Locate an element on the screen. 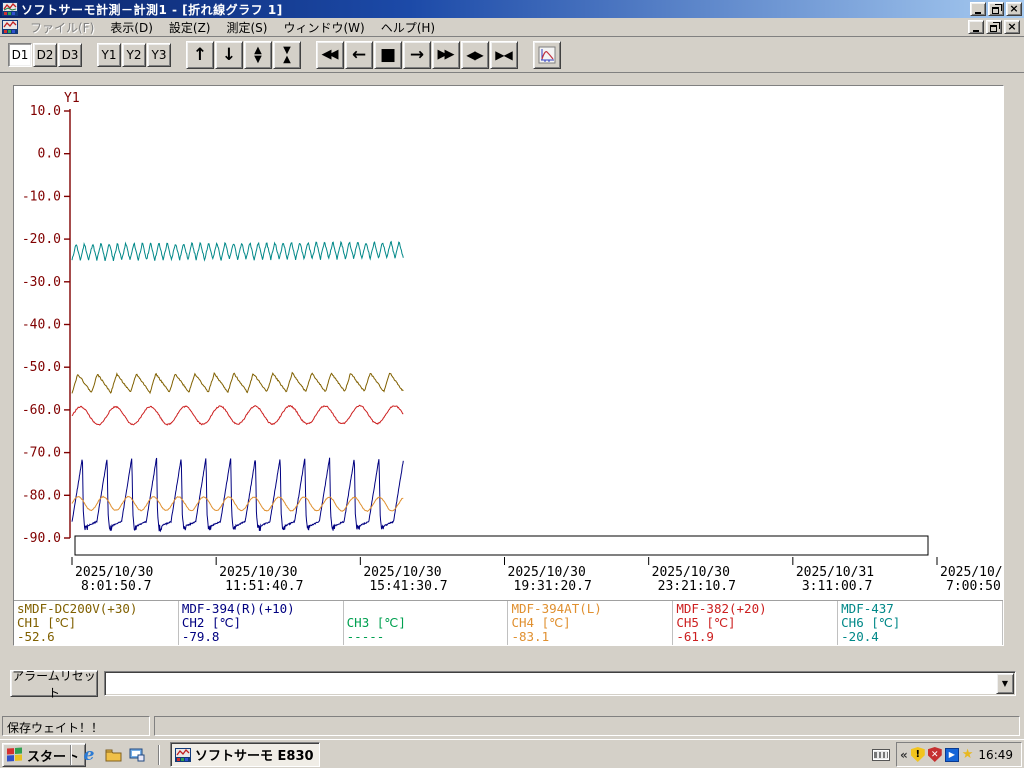 This screenshot has width=1024, height=768. channel-unit: CH1 [℃] is located at coordinates (47, 622).